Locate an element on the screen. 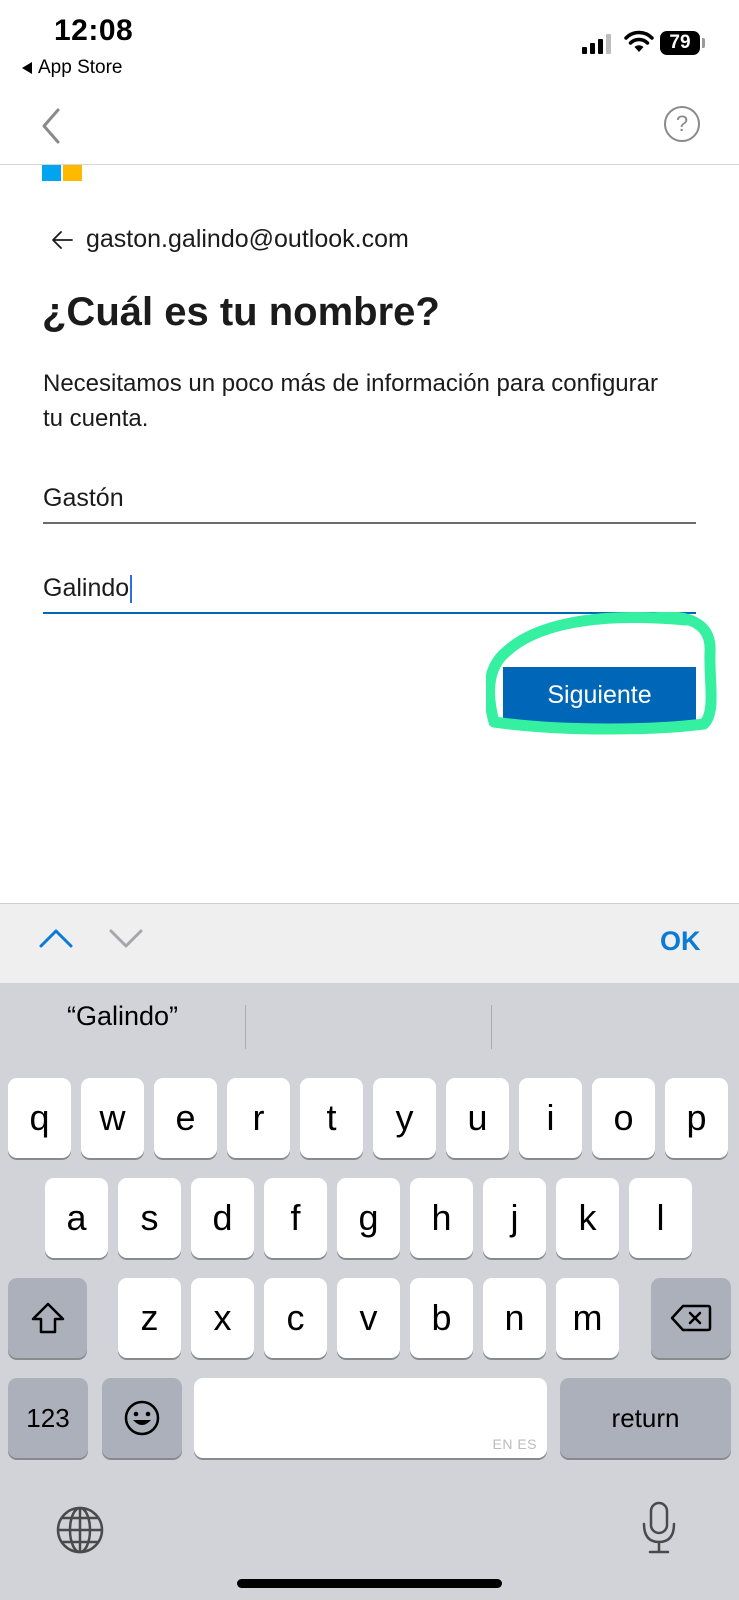 This screenshot has height=1600, width=739. battery-icon: 79 is located at coordinates (680, 43).